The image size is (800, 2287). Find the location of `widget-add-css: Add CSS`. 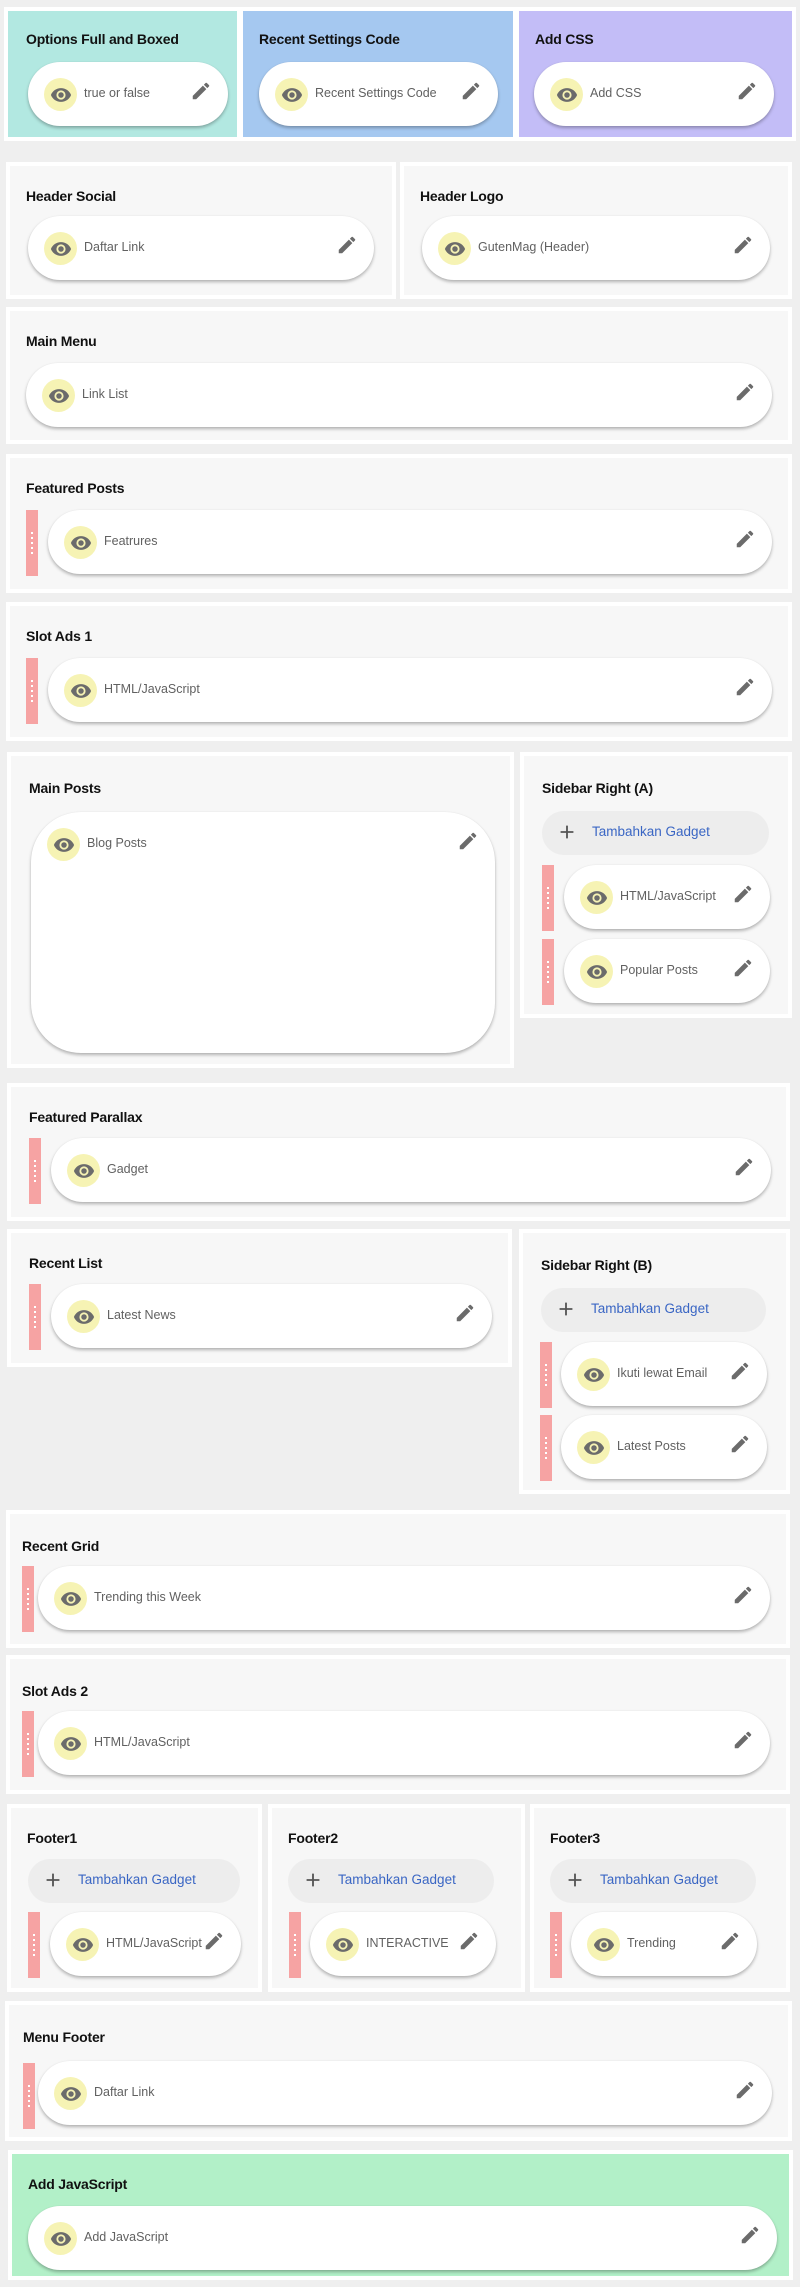

widget-add-css: Add CSS is located at coordinates (654, 94).